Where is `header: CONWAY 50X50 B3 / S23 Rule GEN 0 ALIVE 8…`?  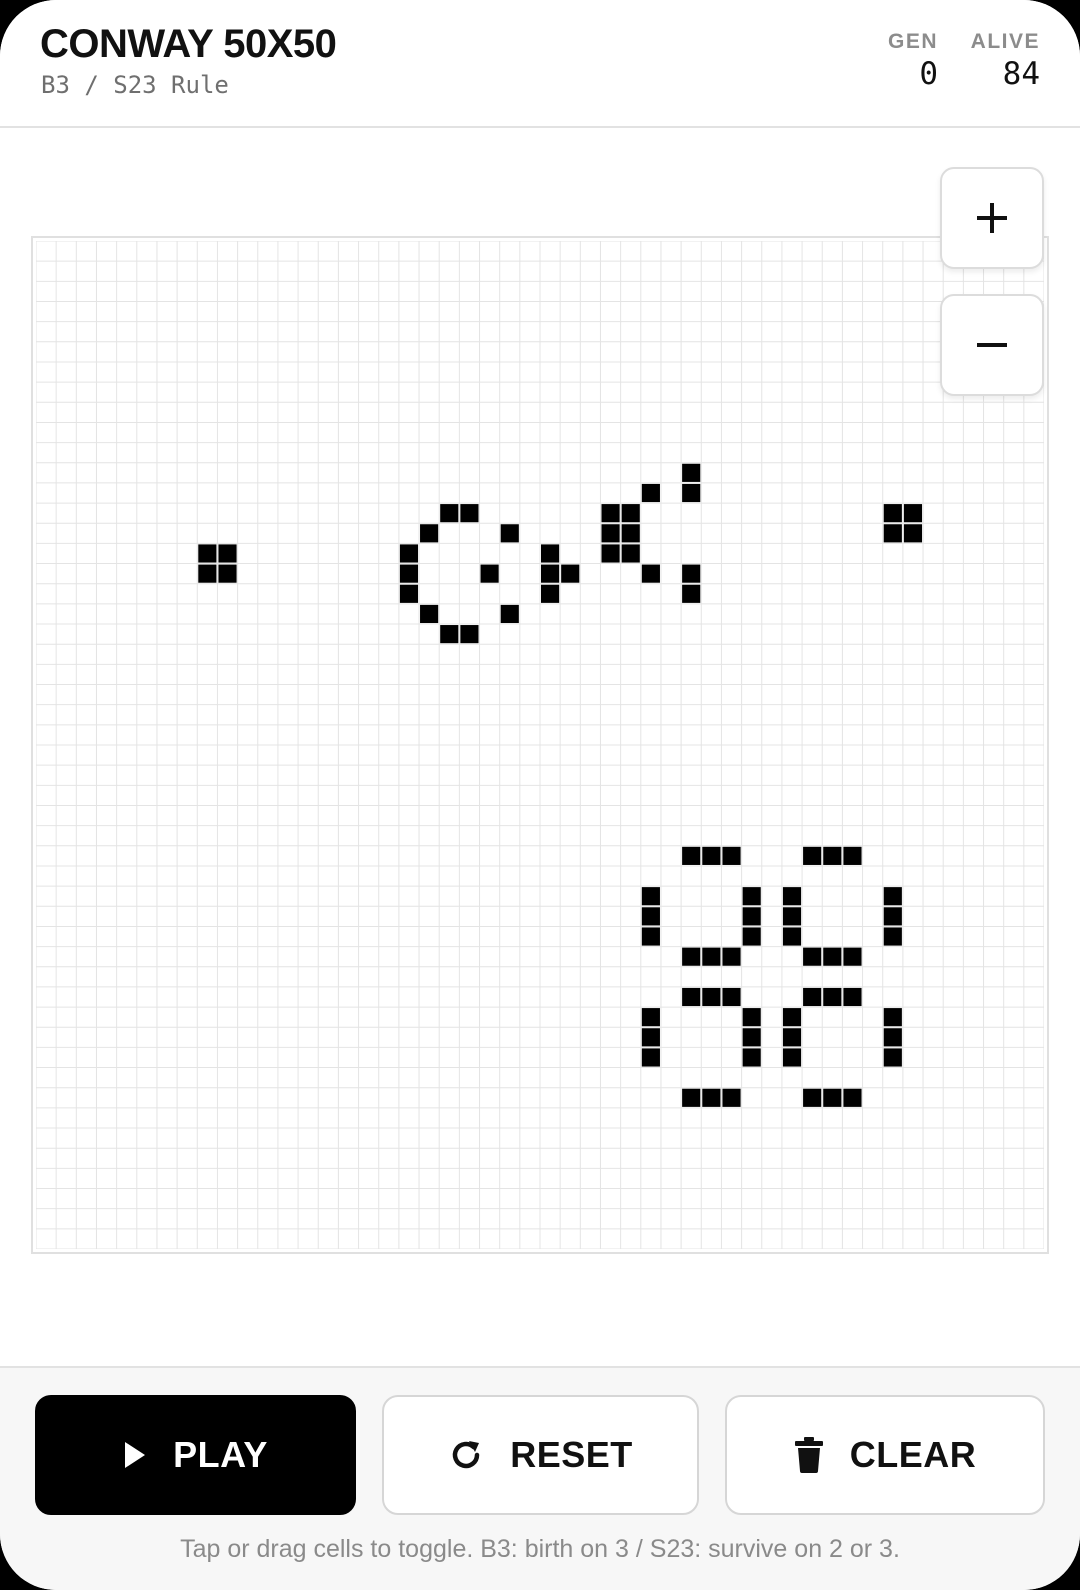
header: CONWAY 50X50 B3 / S23 Rule GEN 0 ALIVE 8… is located at coordinates (540, 64).